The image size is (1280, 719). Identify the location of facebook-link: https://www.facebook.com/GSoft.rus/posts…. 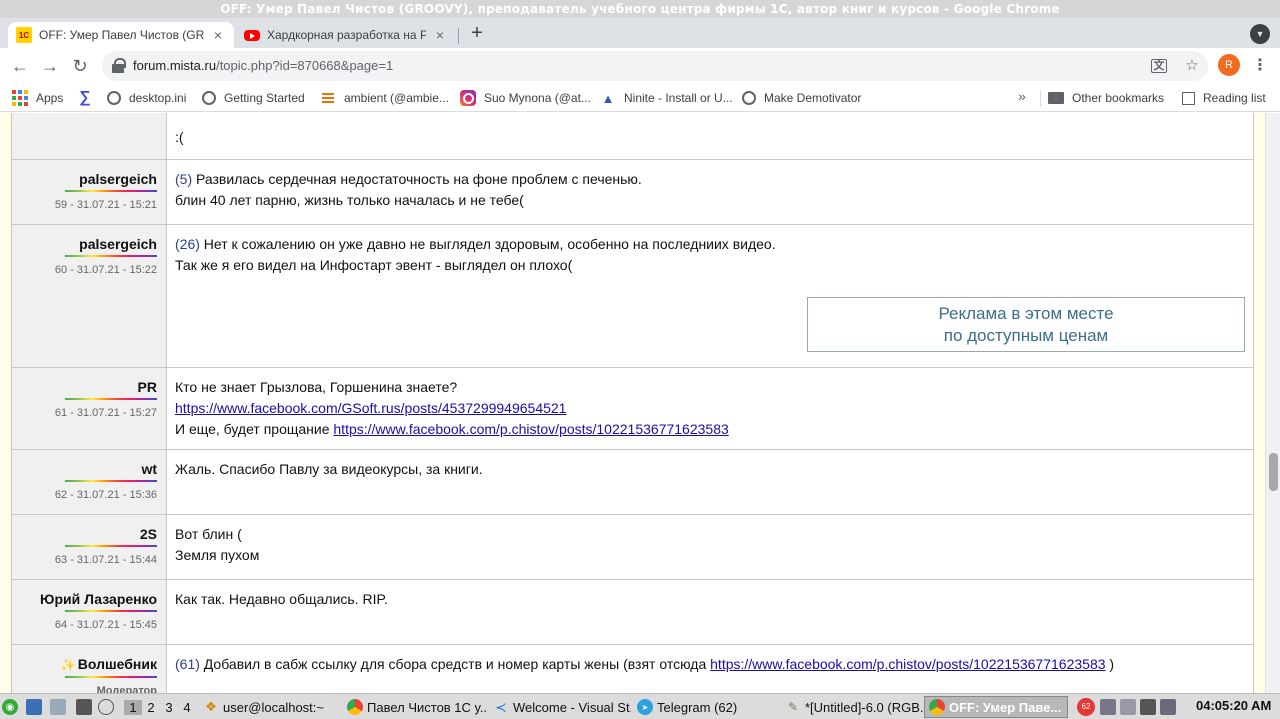
(370, 408).